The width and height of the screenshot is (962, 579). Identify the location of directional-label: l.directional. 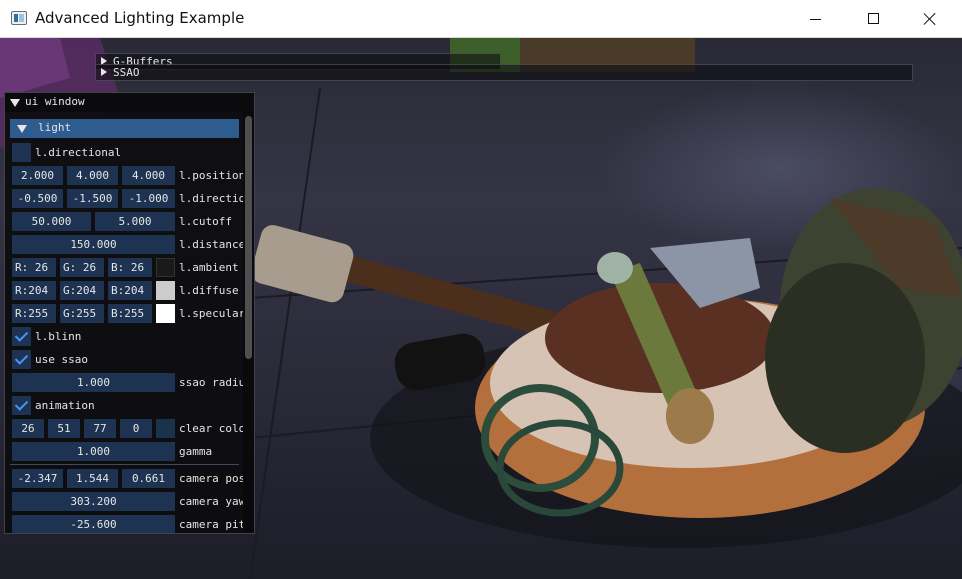
(78, 152).